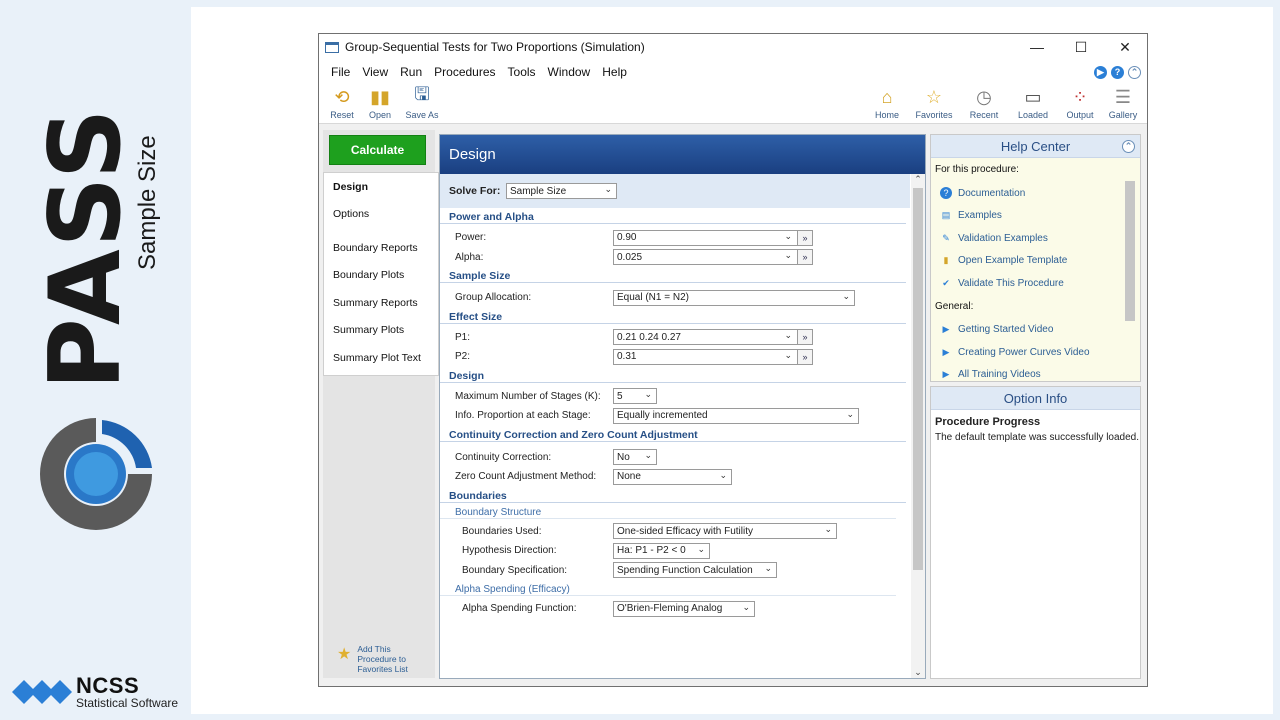  Describe the element at coordinates (340, 72) in the screenshot. I see `menu-file: File` at that location.